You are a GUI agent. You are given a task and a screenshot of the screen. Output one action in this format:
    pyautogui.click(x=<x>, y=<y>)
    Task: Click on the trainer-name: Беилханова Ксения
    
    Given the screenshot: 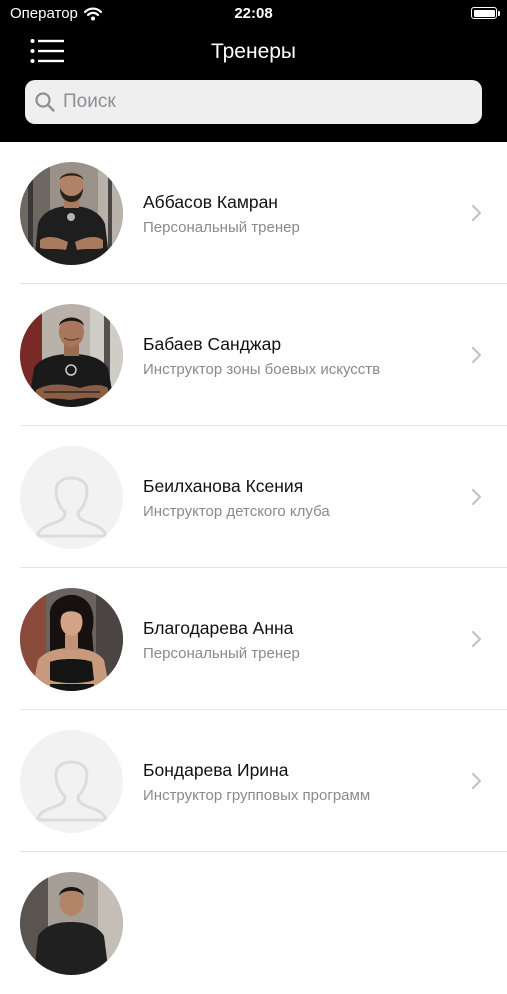 What is the action you would take?
    pyautogui.click(x=223, y=486)
    